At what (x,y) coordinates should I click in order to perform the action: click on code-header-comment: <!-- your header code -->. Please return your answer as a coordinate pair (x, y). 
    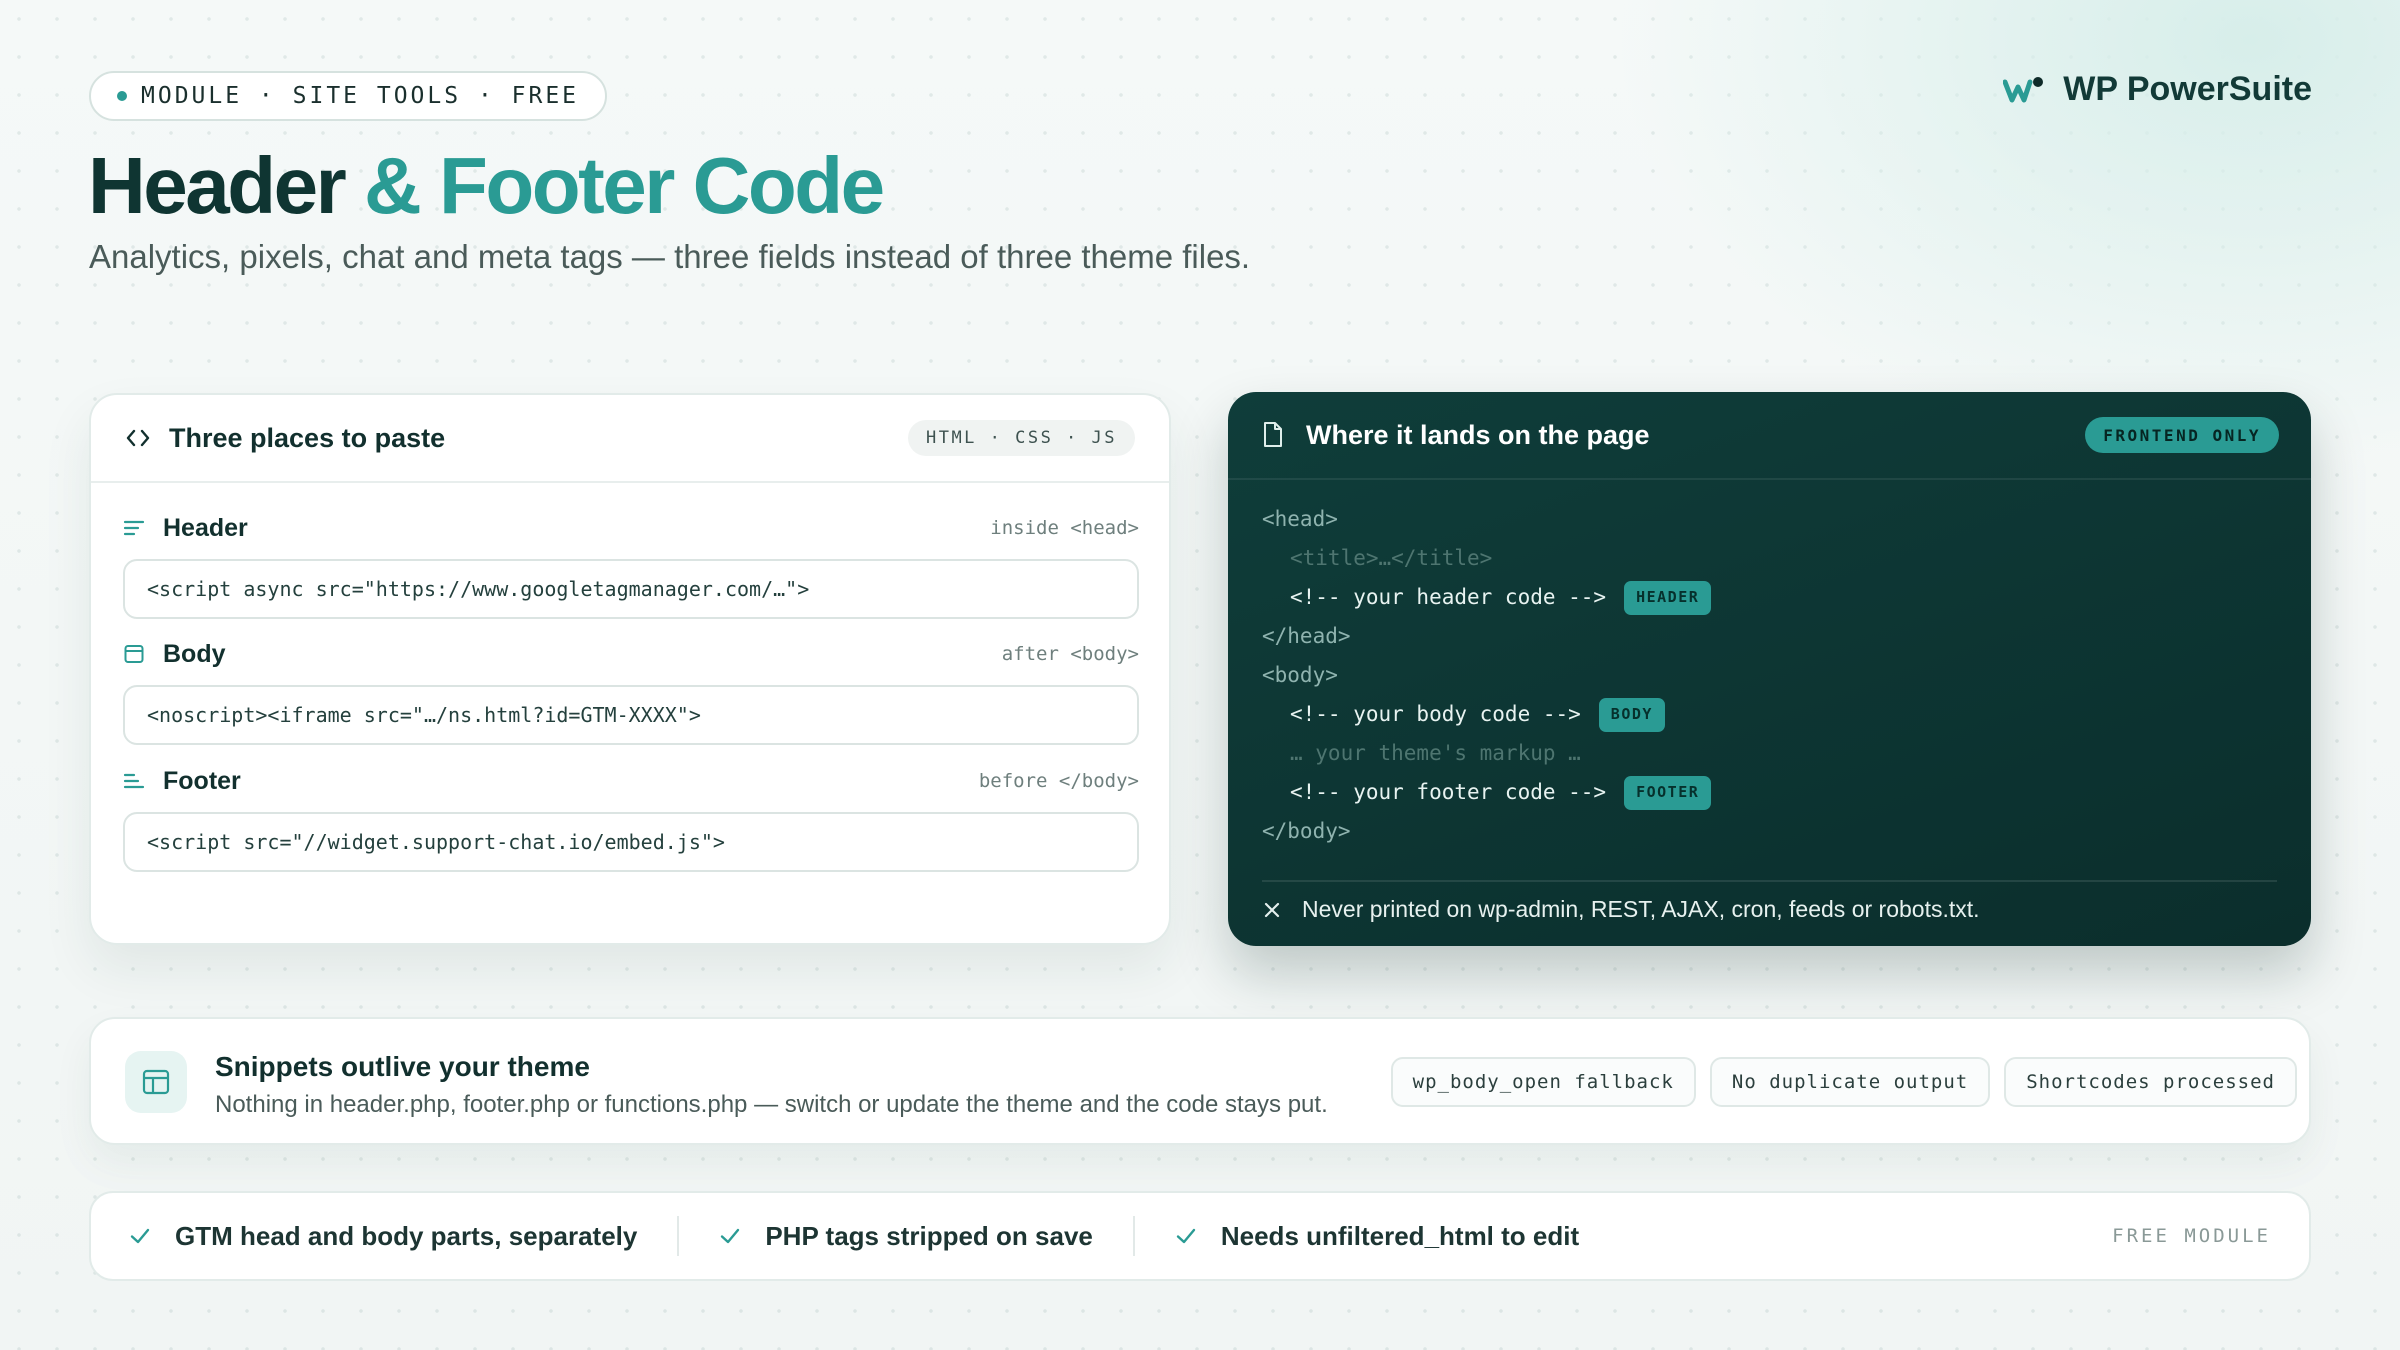
    Looking at the image, I should click on (1448, 597).